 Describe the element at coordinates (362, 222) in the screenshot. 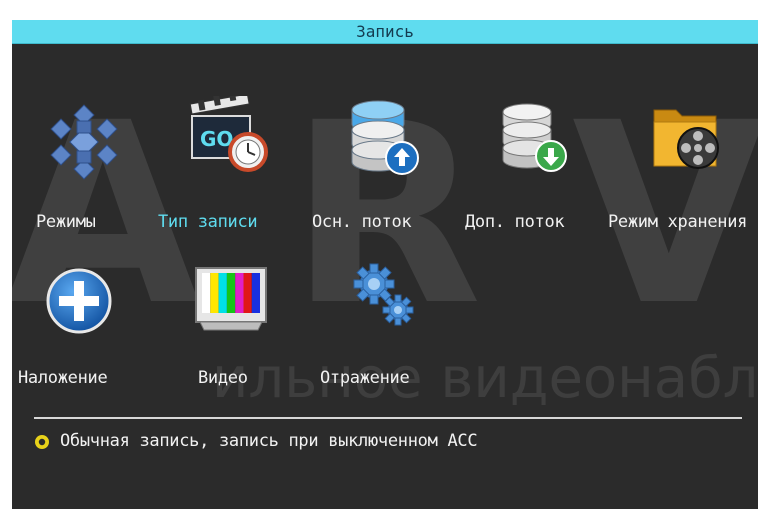

I see `menu-item-label: Осн. поток` at that location.